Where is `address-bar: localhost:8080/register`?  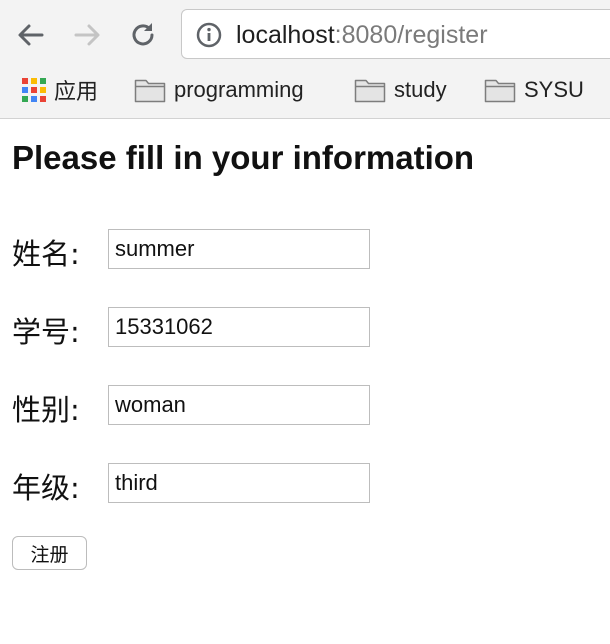
address-bar: localhost:8080/register is located at coordinates (395, 34).